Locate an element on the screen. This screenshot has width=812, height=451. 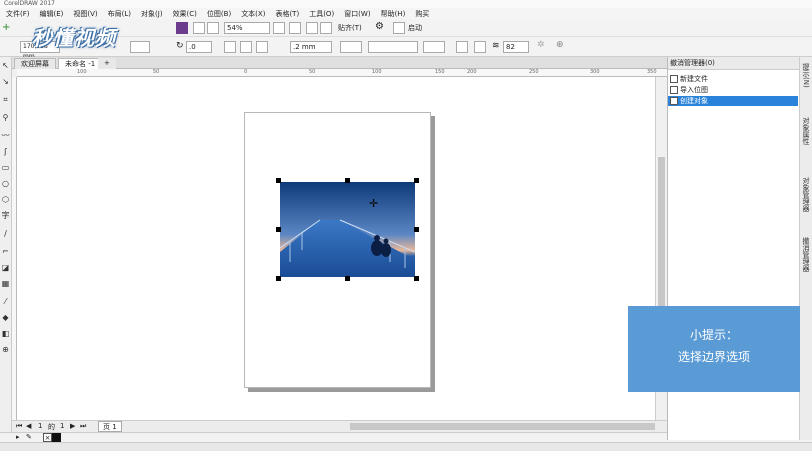
add-tool-icon: ⊕ is located at coordinates (5, 349).